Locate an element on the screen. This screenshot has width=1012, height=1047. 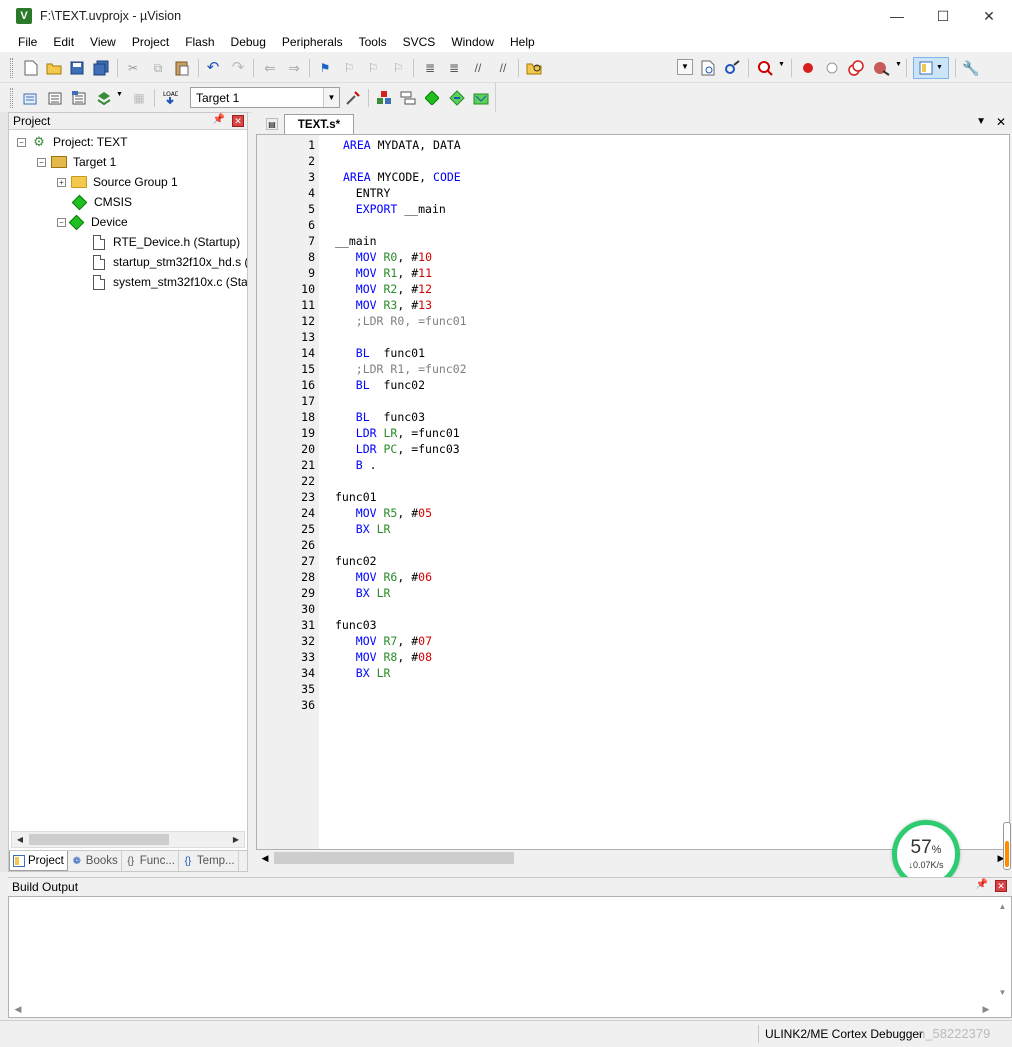
code-line: 28 MOV R6, #06 is located at coordinates (627, 577).